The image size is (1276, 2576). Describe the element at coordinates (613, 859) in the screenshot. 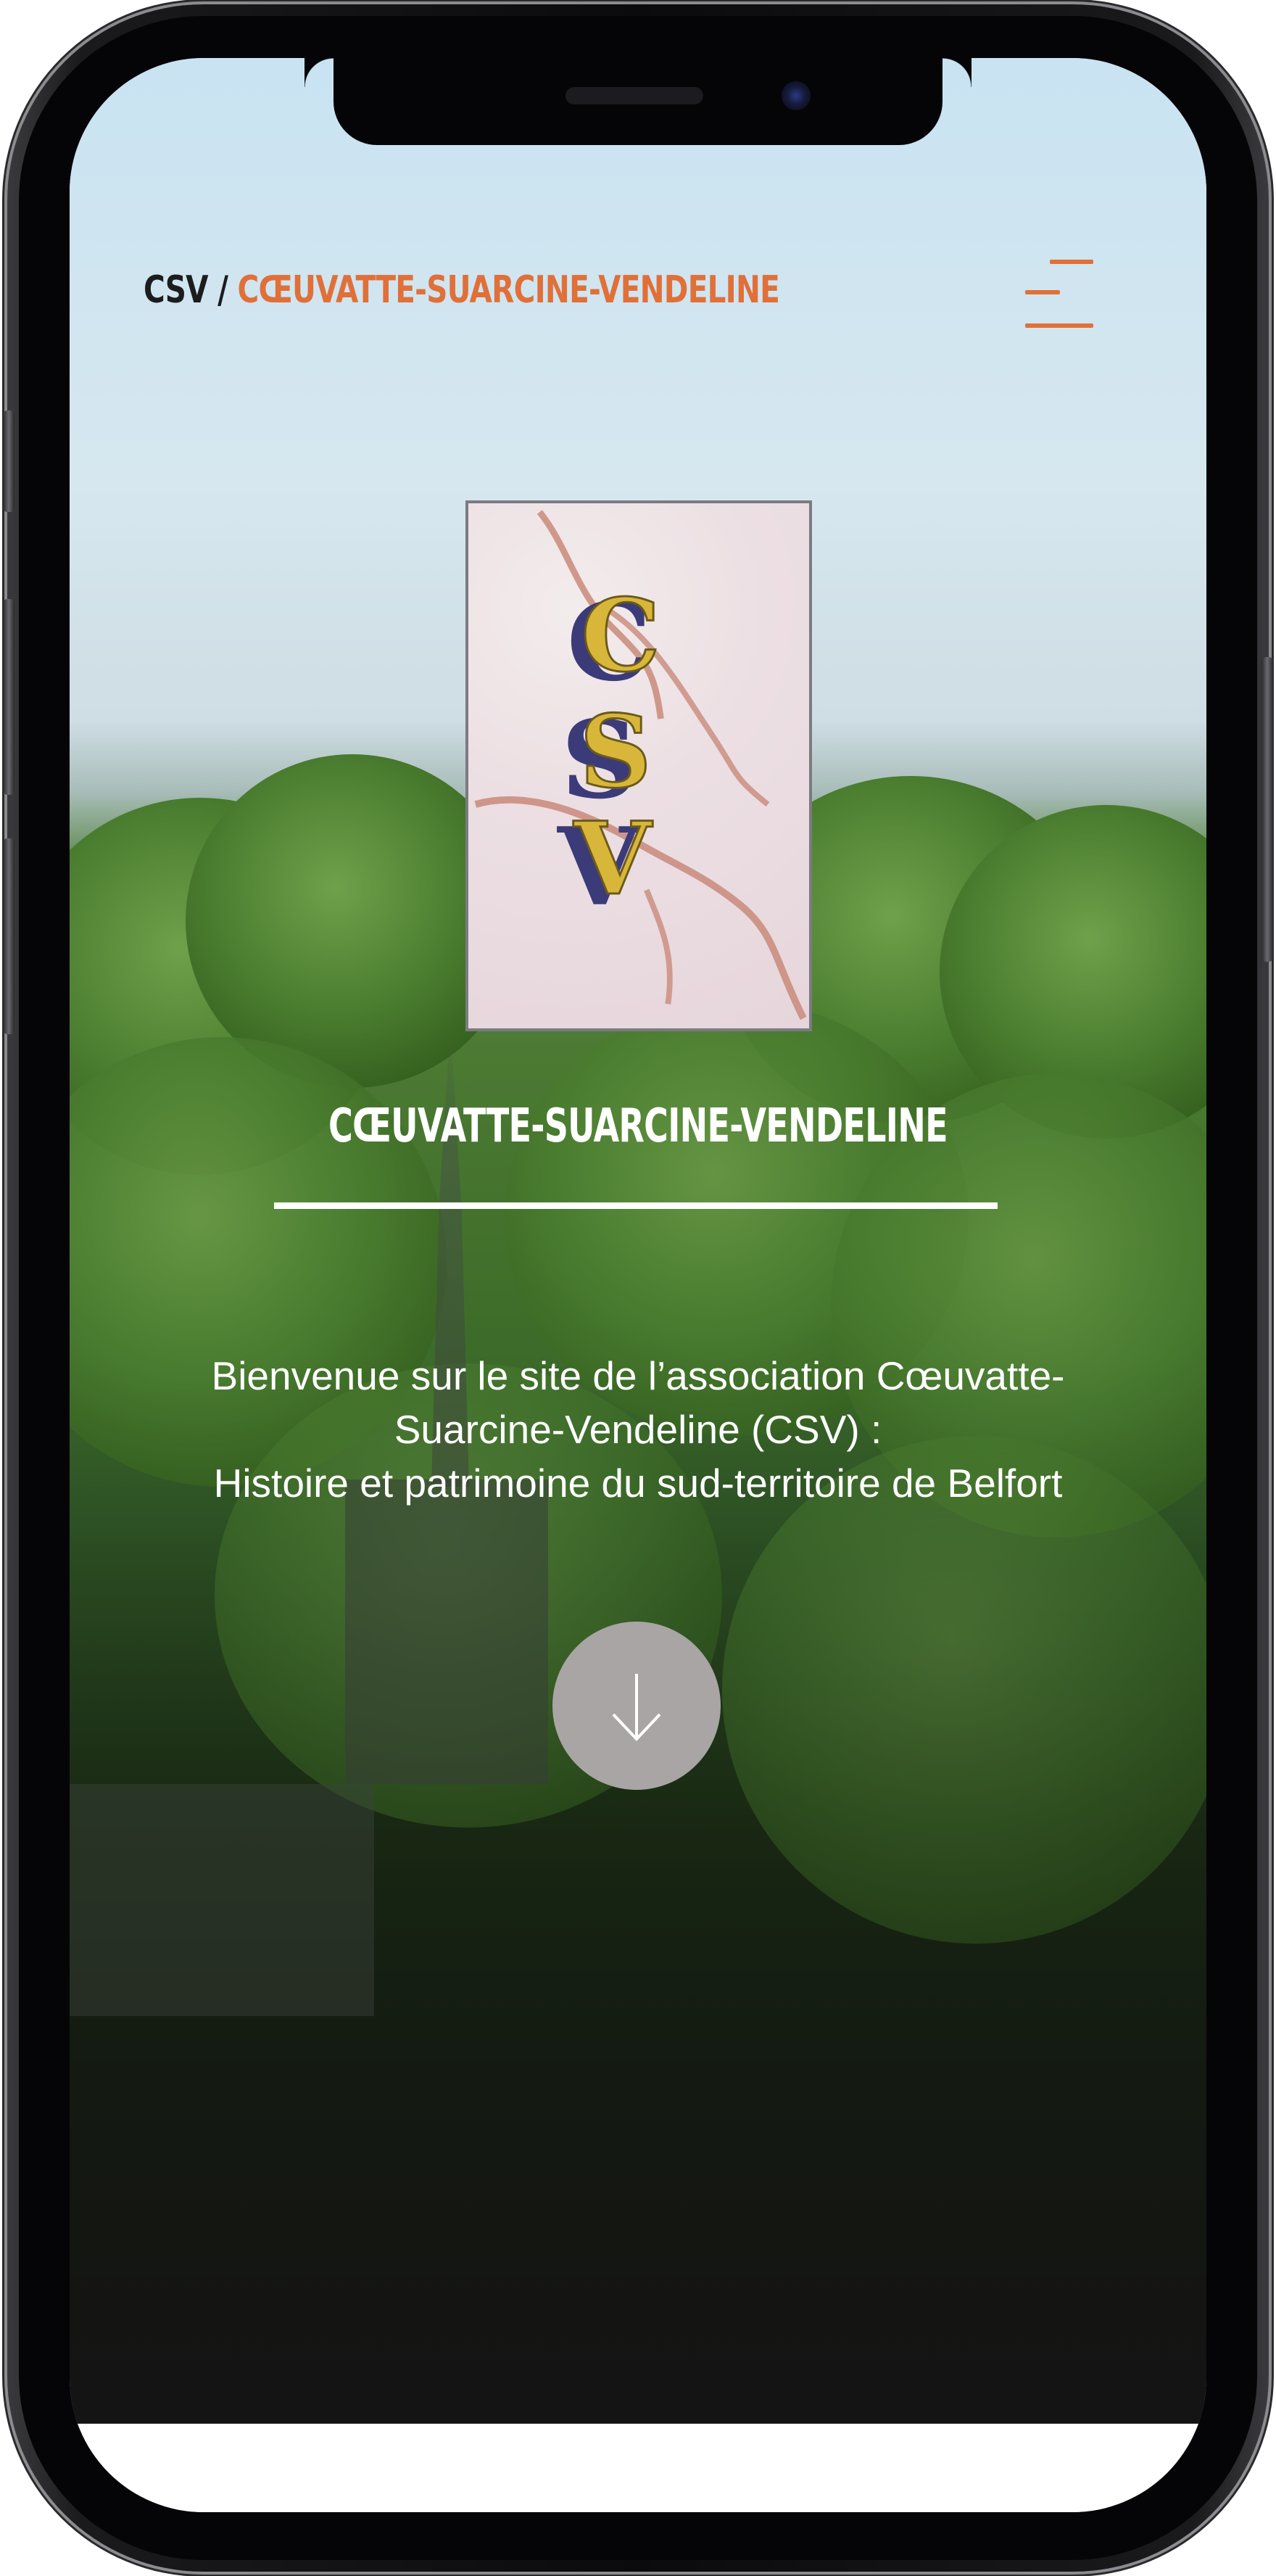

I see `logo-letter-v: V` at that location.